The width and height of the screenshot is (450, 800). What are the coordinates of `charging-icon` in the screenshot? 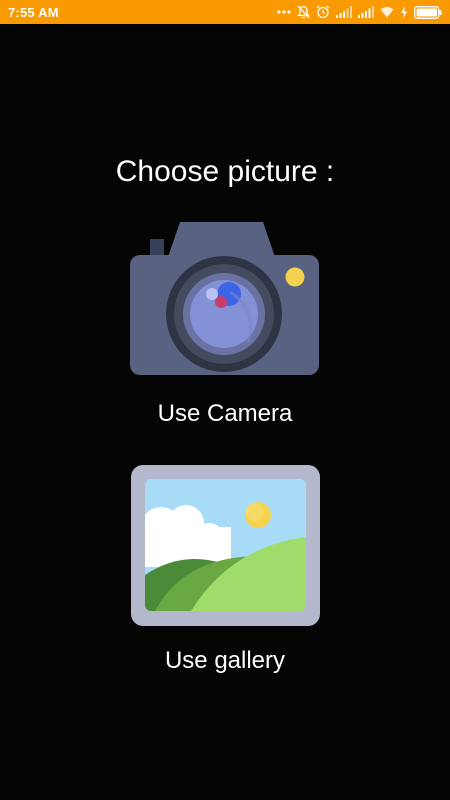 It's located at (404, 12).